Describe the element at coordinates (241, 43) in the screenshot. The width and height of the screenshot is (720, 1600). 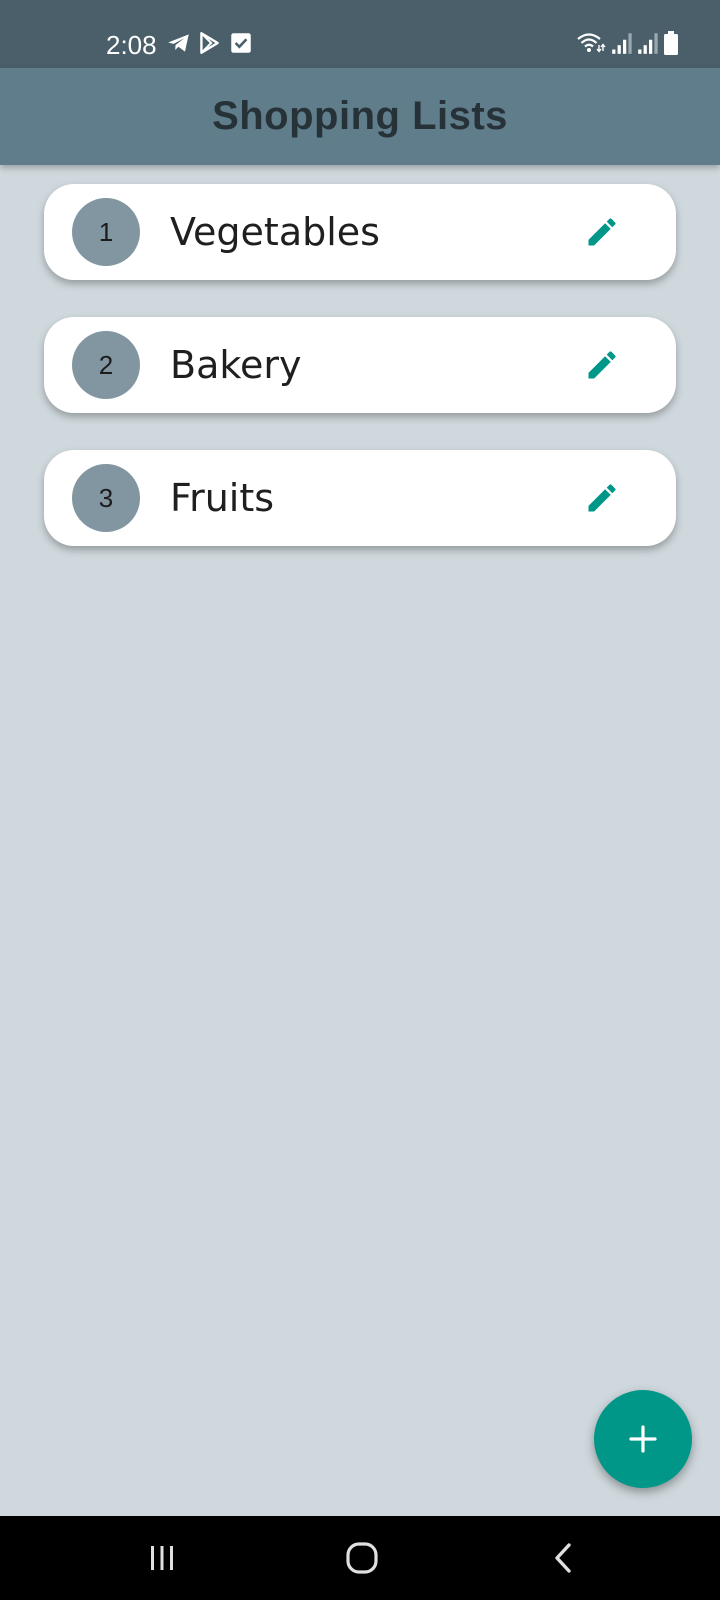
I see `check-box-icon` at that location.